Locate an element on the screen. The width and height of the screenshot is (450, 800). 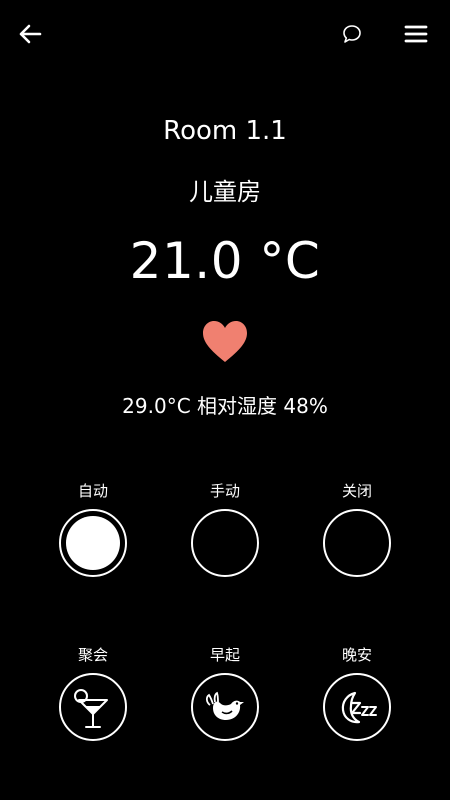
scene-party: 聚会 is located at coordinates (93, 693).